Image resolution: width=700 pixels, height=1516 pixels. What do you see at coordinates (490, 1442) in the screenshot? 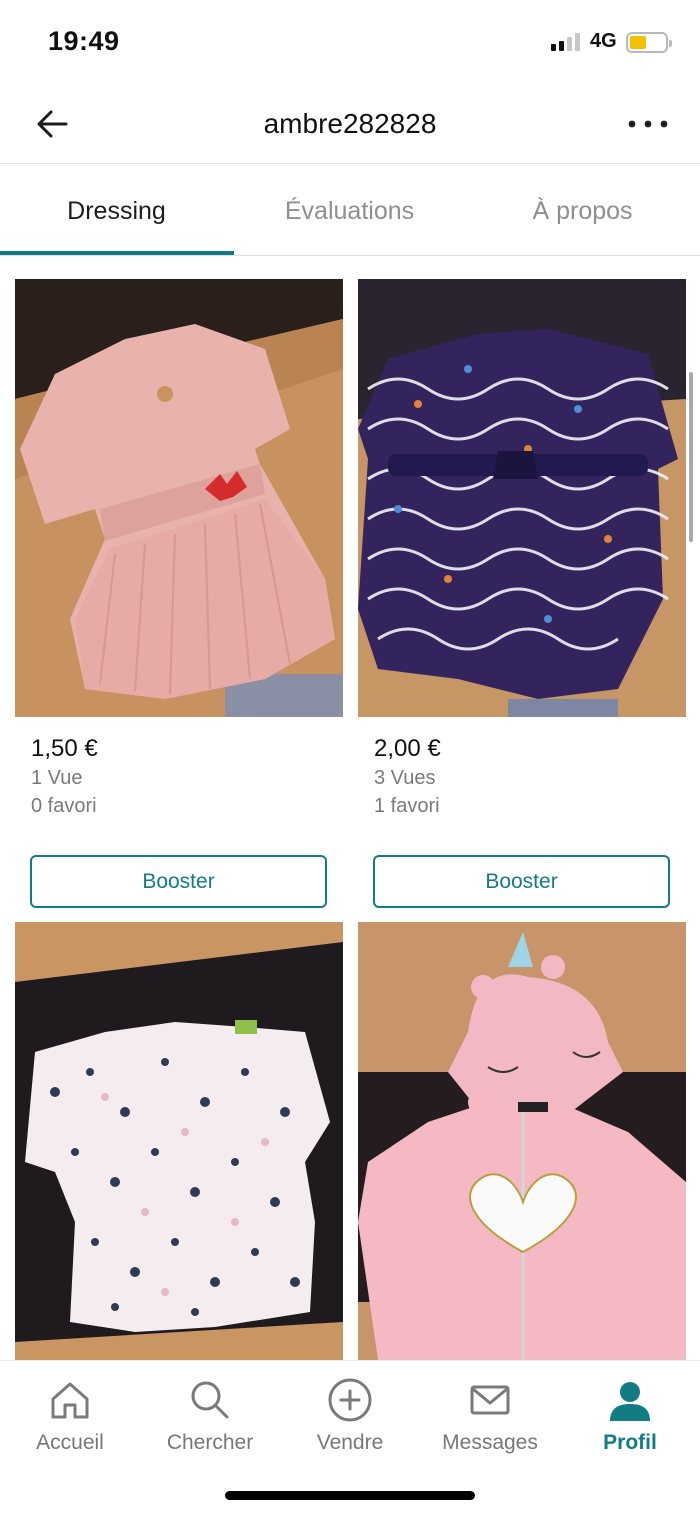
I see `nav-label: Messages` at bounding box center [490, 1442].